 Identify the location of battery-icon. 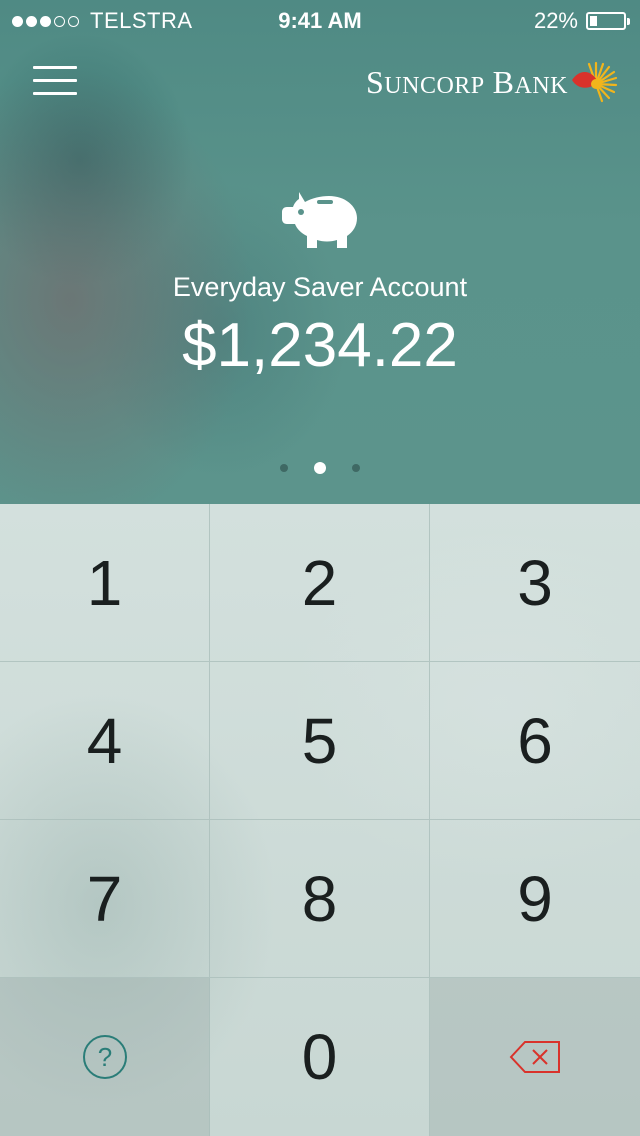
(608, 21).